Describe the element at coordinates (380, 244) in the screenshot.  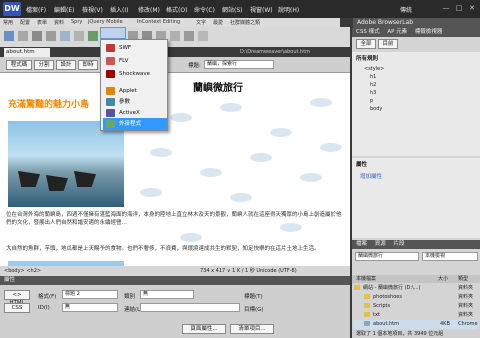
I see `tab-assets: 資源` at that location.